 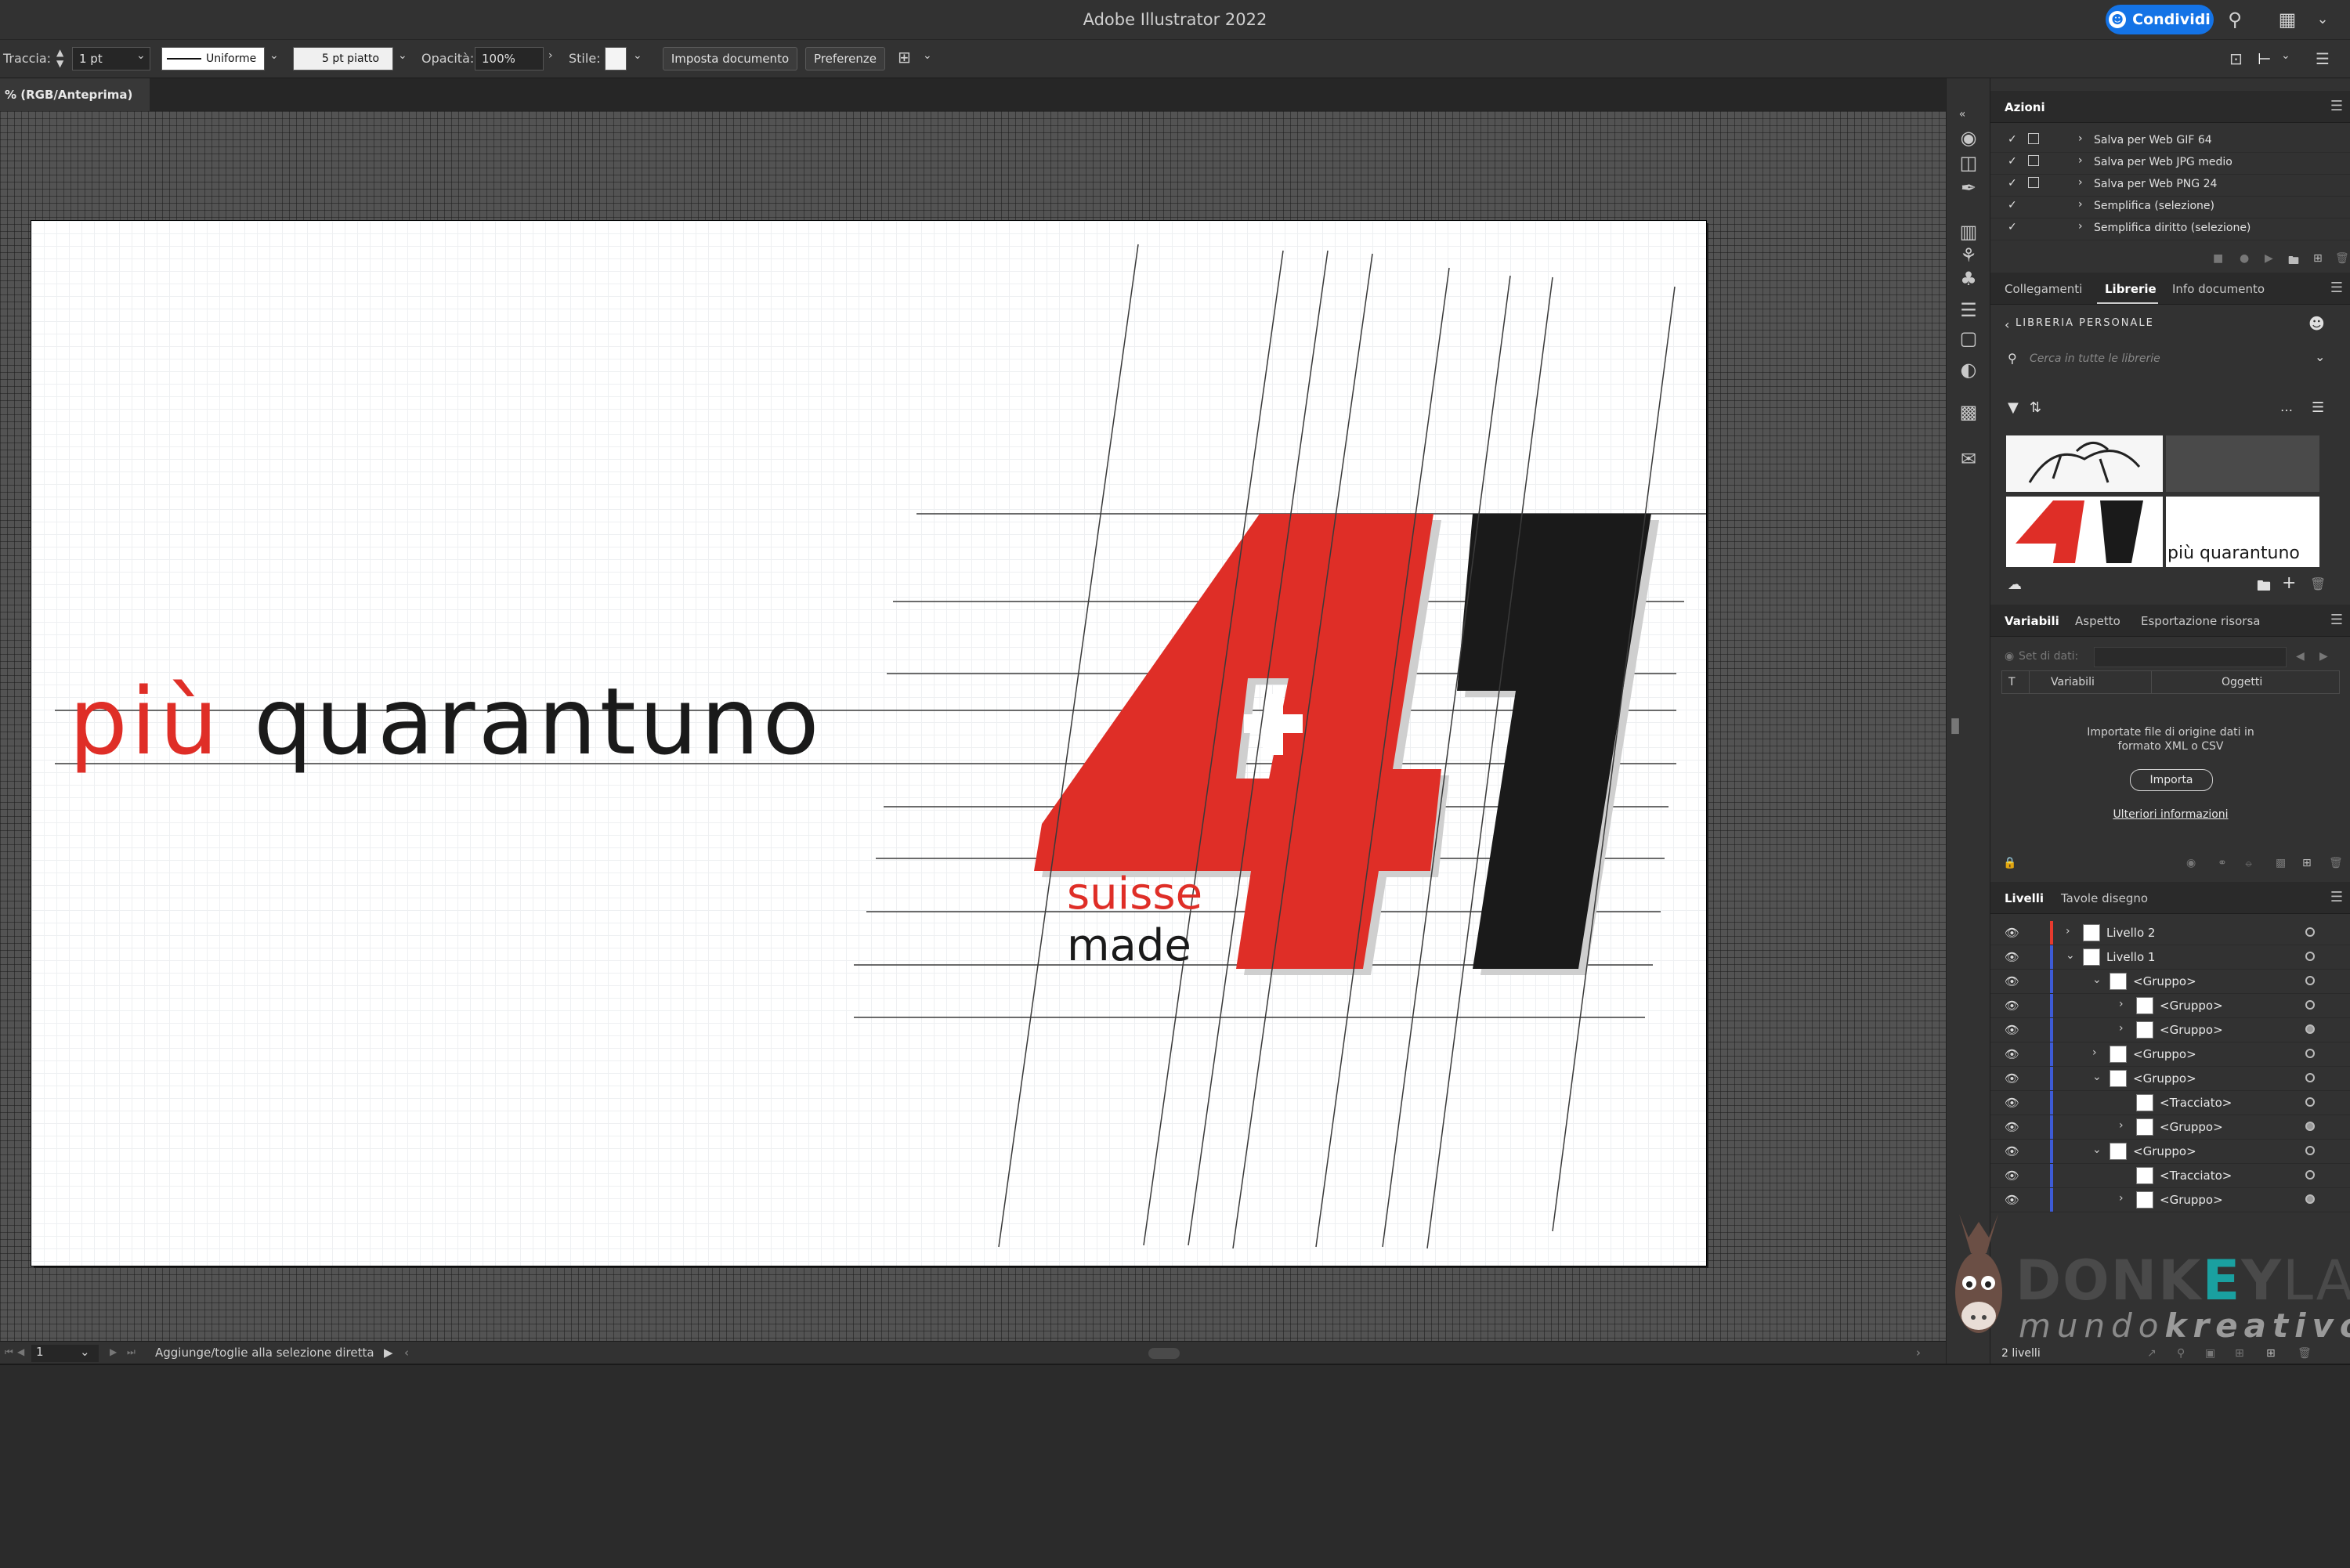 I want to click on actions-tab: Azioni, so click(x=2025, y=107).